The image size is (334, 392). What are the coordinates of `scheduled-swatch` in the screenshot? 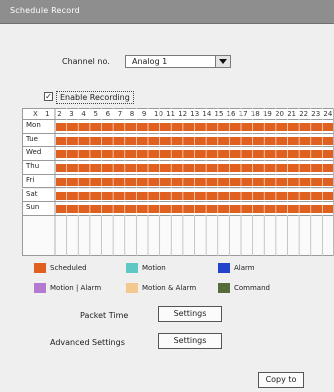 It's located at (40, 268).